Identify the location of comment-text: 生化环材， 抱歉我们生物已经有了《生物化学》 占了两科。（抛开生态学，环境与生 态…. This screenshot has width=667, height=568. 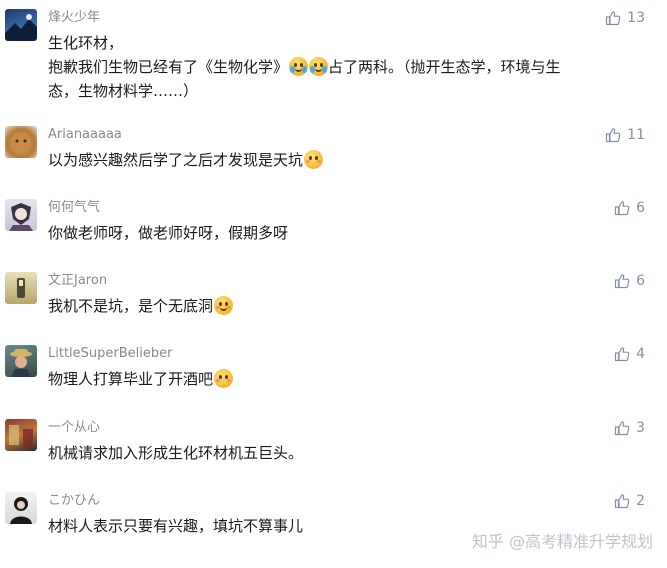
(340, 67).